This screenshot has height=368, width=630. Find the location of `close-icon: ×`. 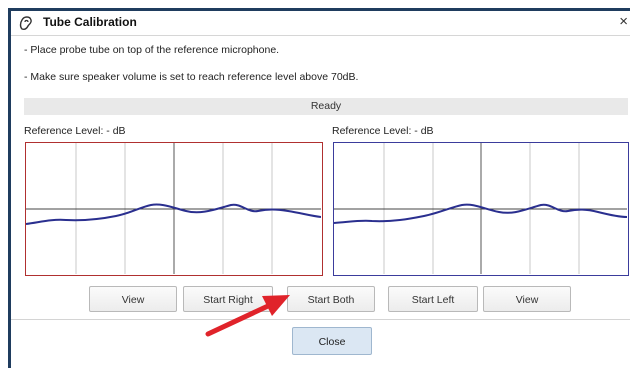

close-icon: × is located at coordinates (623, 21).